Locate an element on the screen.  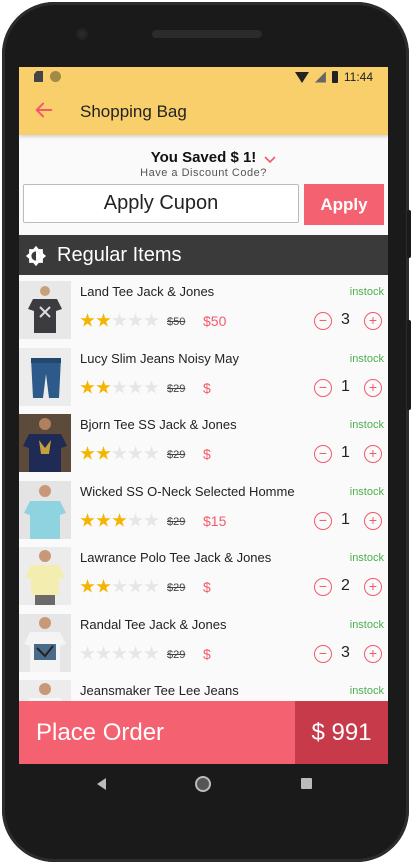
nav-home-icon is located at coordinates (203, 784).